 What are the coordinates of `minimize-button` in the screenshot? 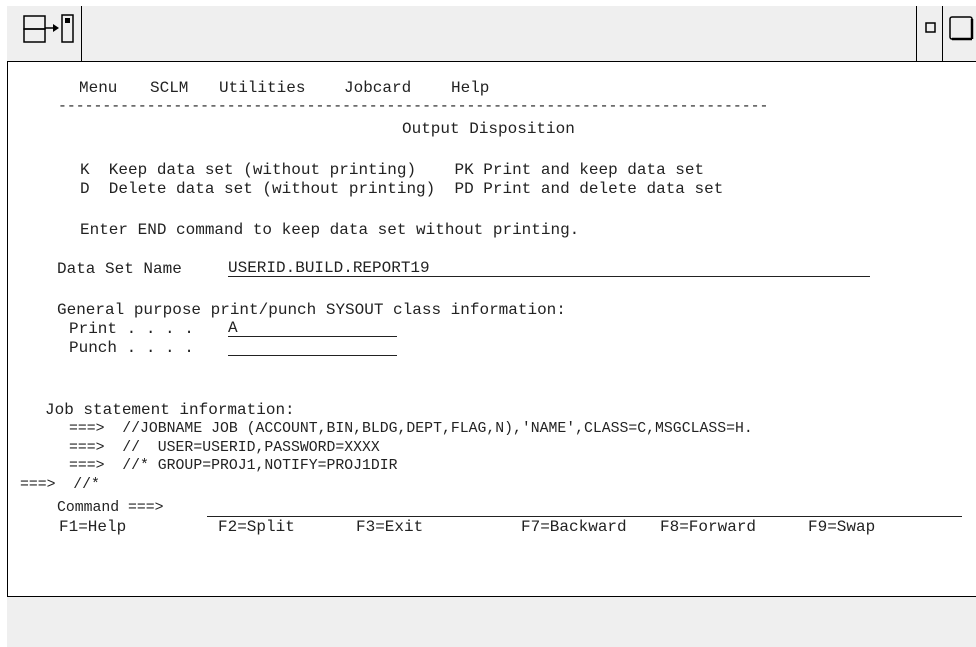 It's located at (929, 33).